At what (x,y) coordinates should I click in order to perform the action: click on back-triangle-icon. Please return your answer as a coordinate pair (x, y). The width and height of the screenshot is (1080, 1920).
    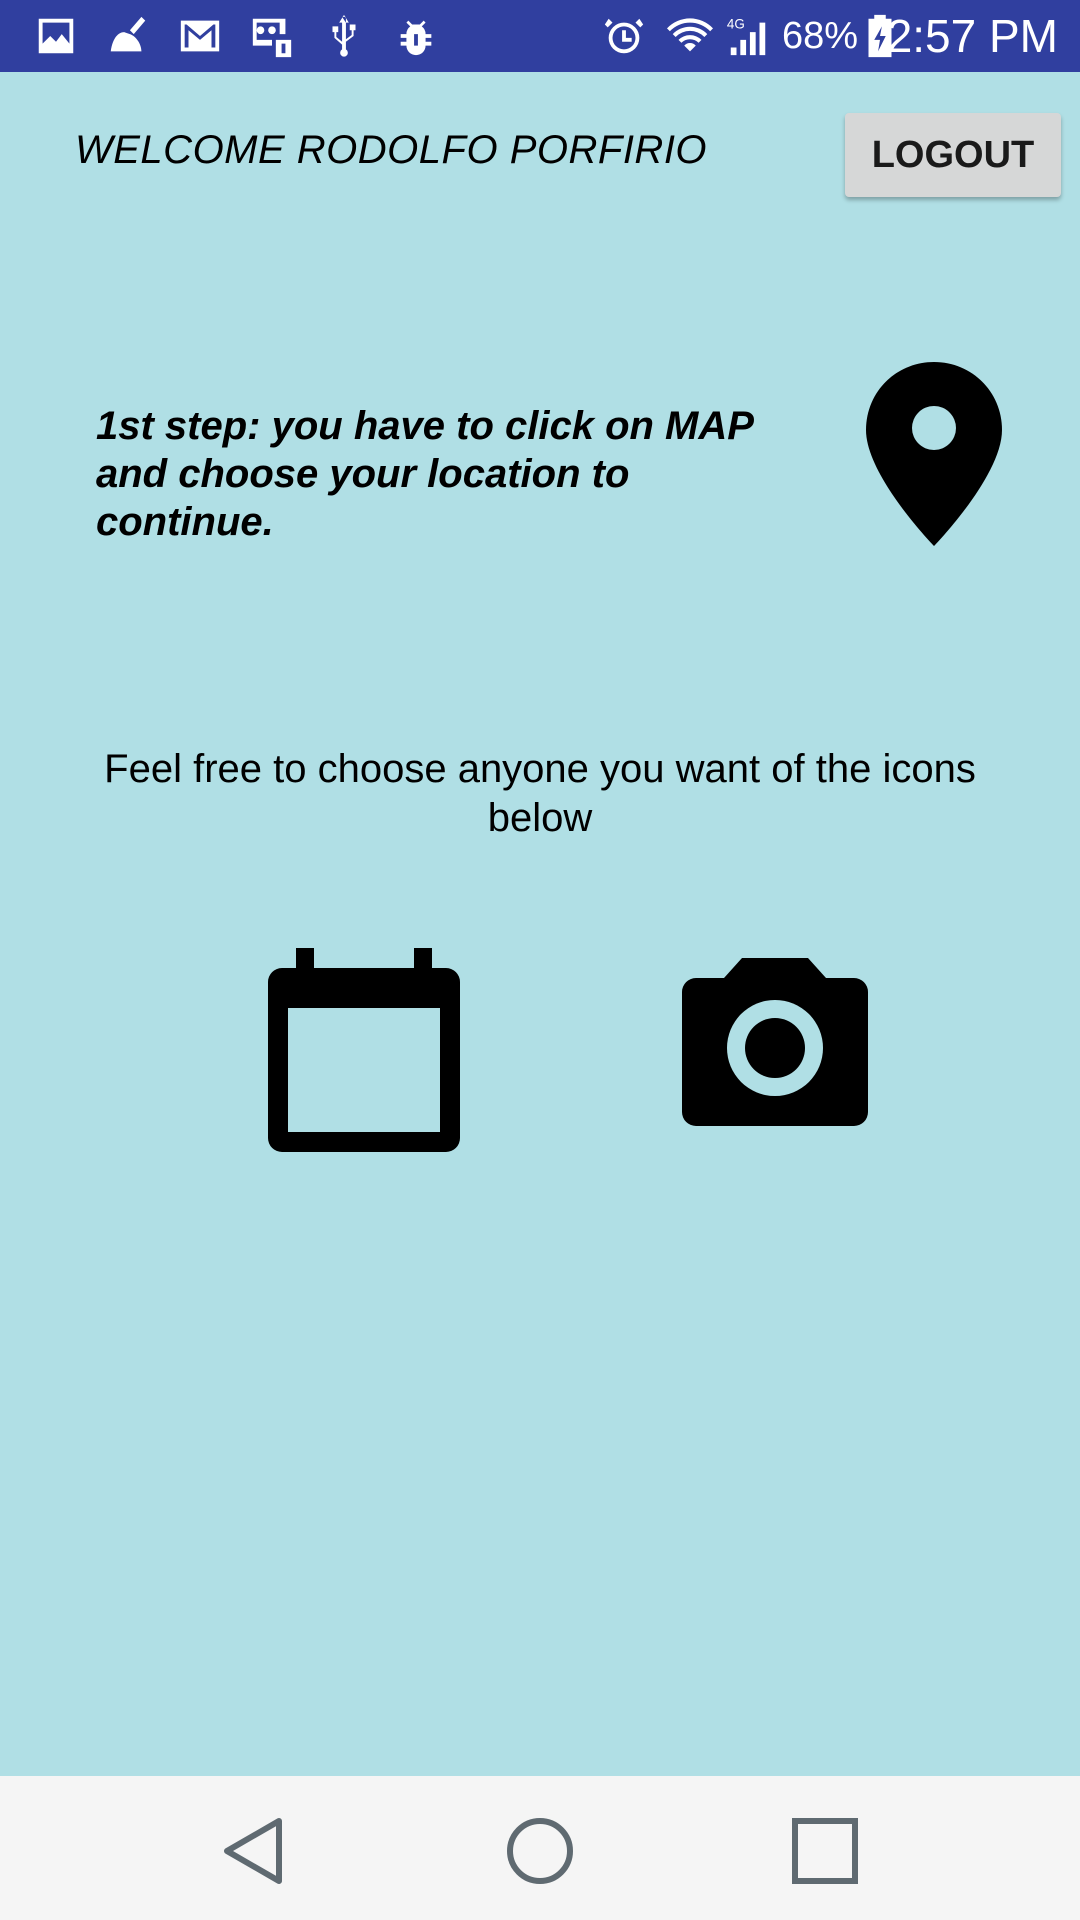
    Looking at the image, I should click on (253, 1851).